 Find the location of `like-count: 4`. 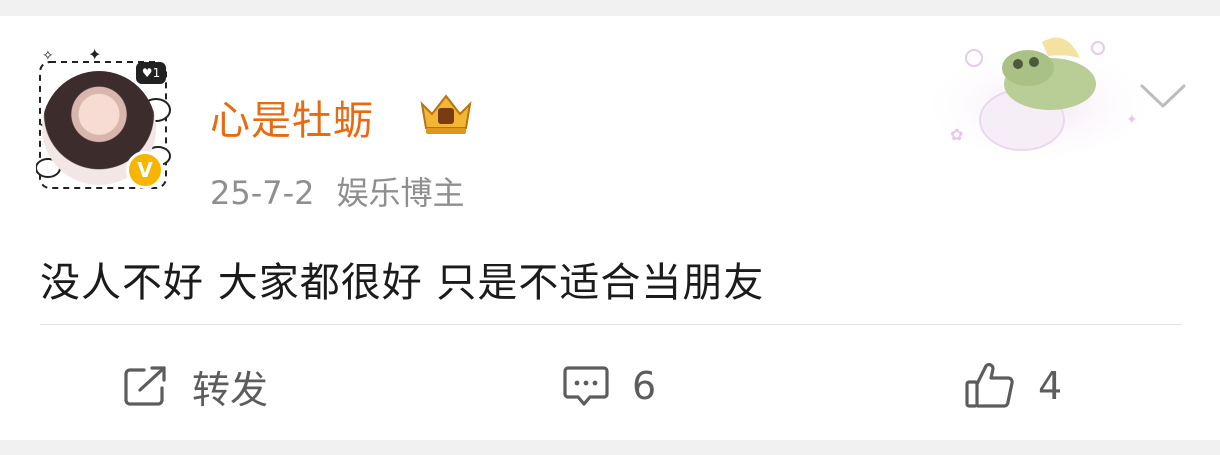

like-count: 4 is located at coordinates (1050, 386).